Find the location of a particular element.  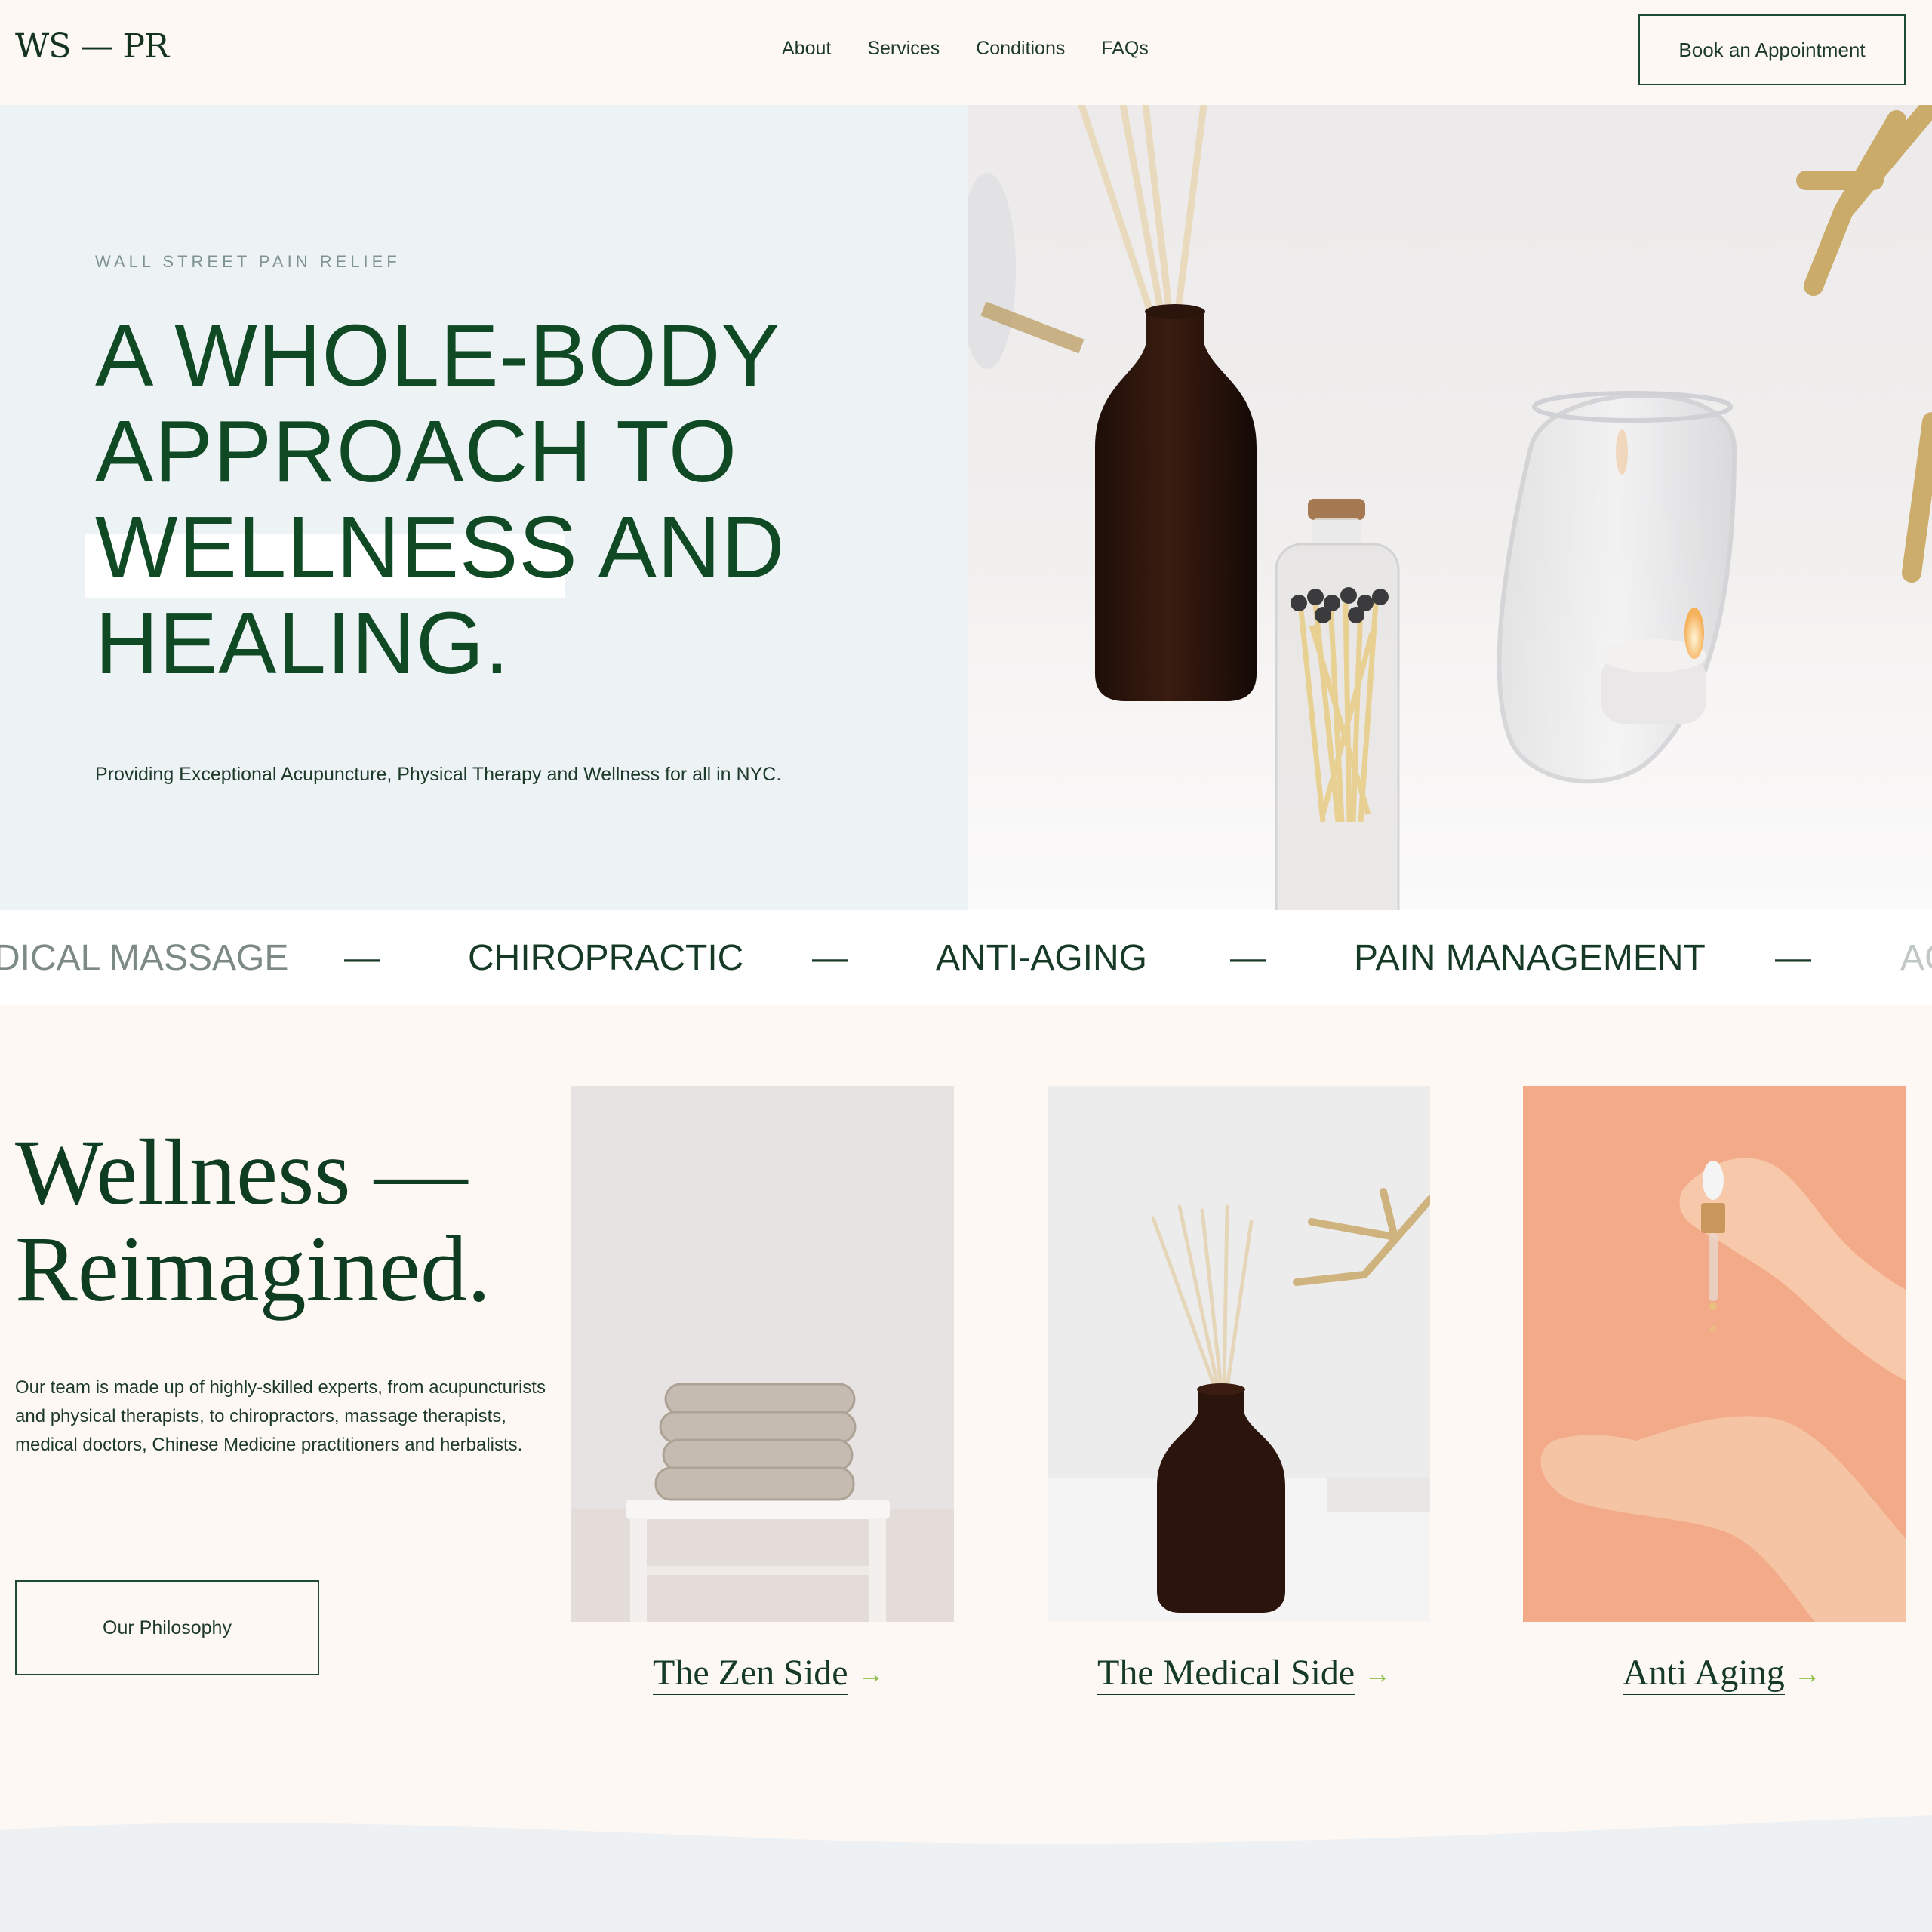

nav-conditions: Conditions is located at coordinates (1020, 49).